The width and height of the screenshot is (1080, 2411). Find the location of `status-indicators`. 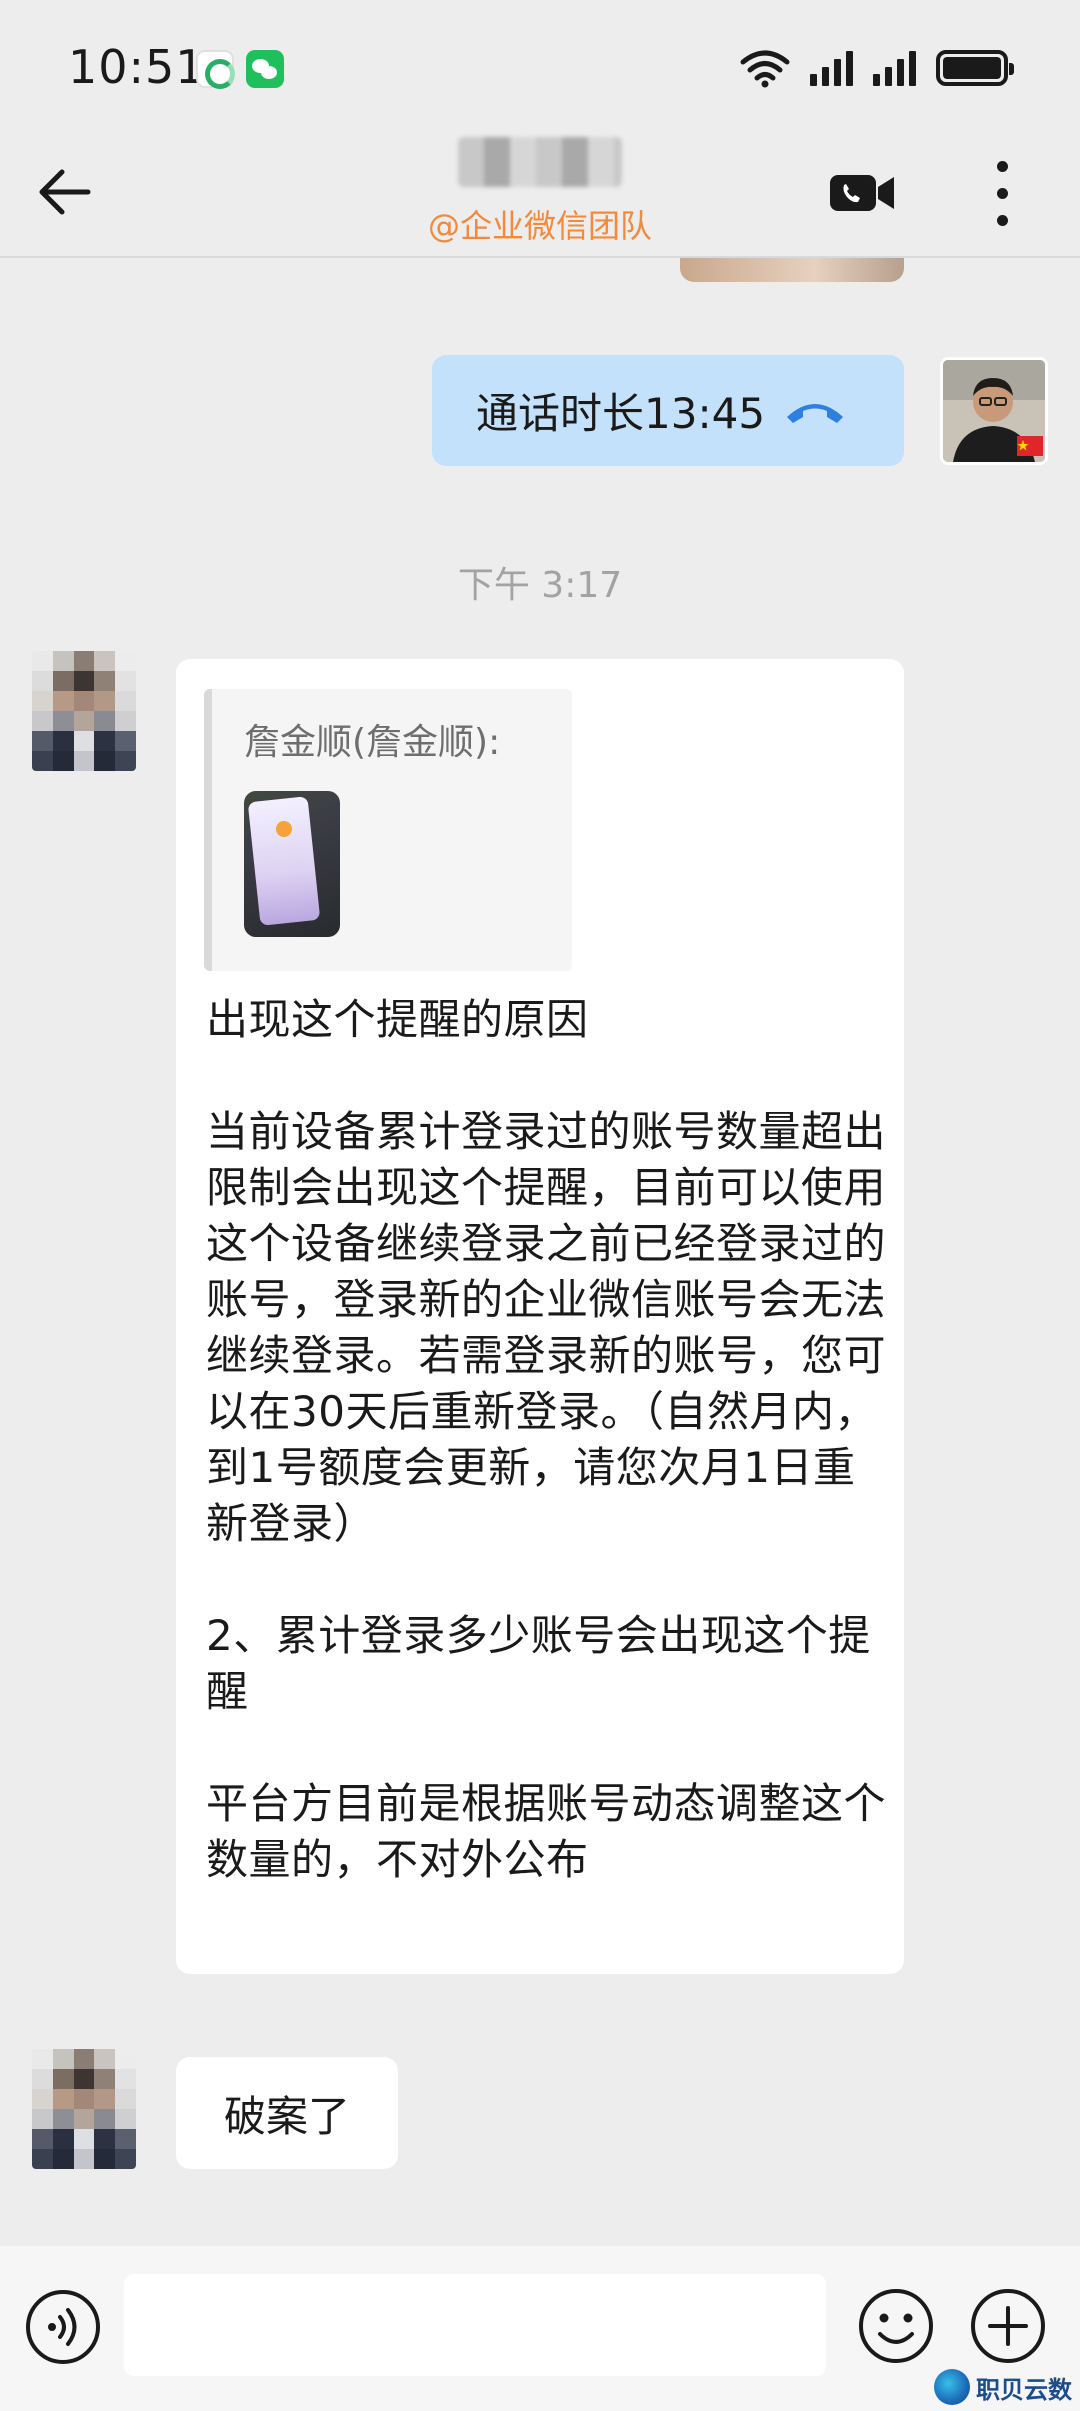

status-indicators is located at coordinates (877, 68).